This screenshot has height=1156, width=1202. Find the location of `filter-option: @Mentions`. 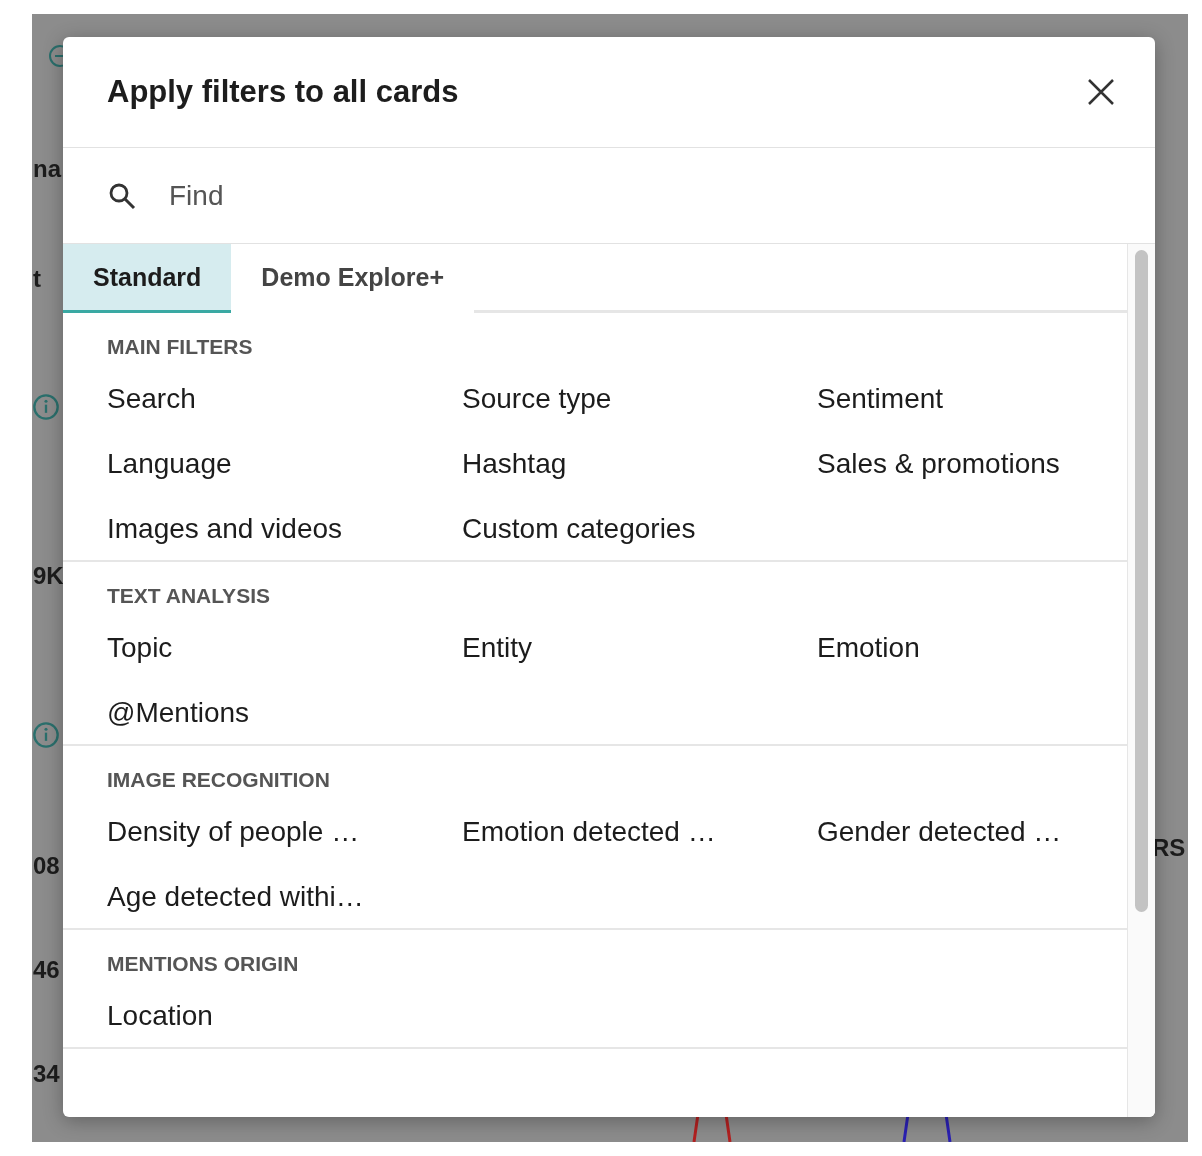

filter-option: @Mentions is located at coordinates (284, 712).